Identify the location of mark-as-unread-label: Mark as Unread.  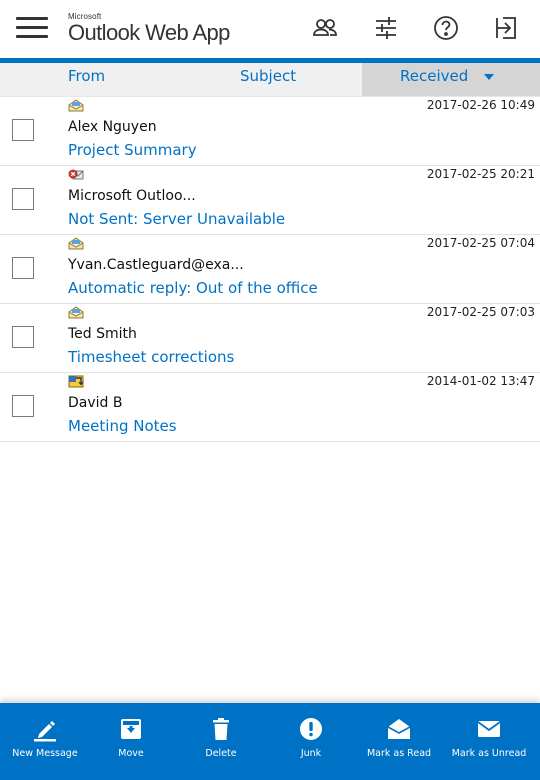
(489, 753).